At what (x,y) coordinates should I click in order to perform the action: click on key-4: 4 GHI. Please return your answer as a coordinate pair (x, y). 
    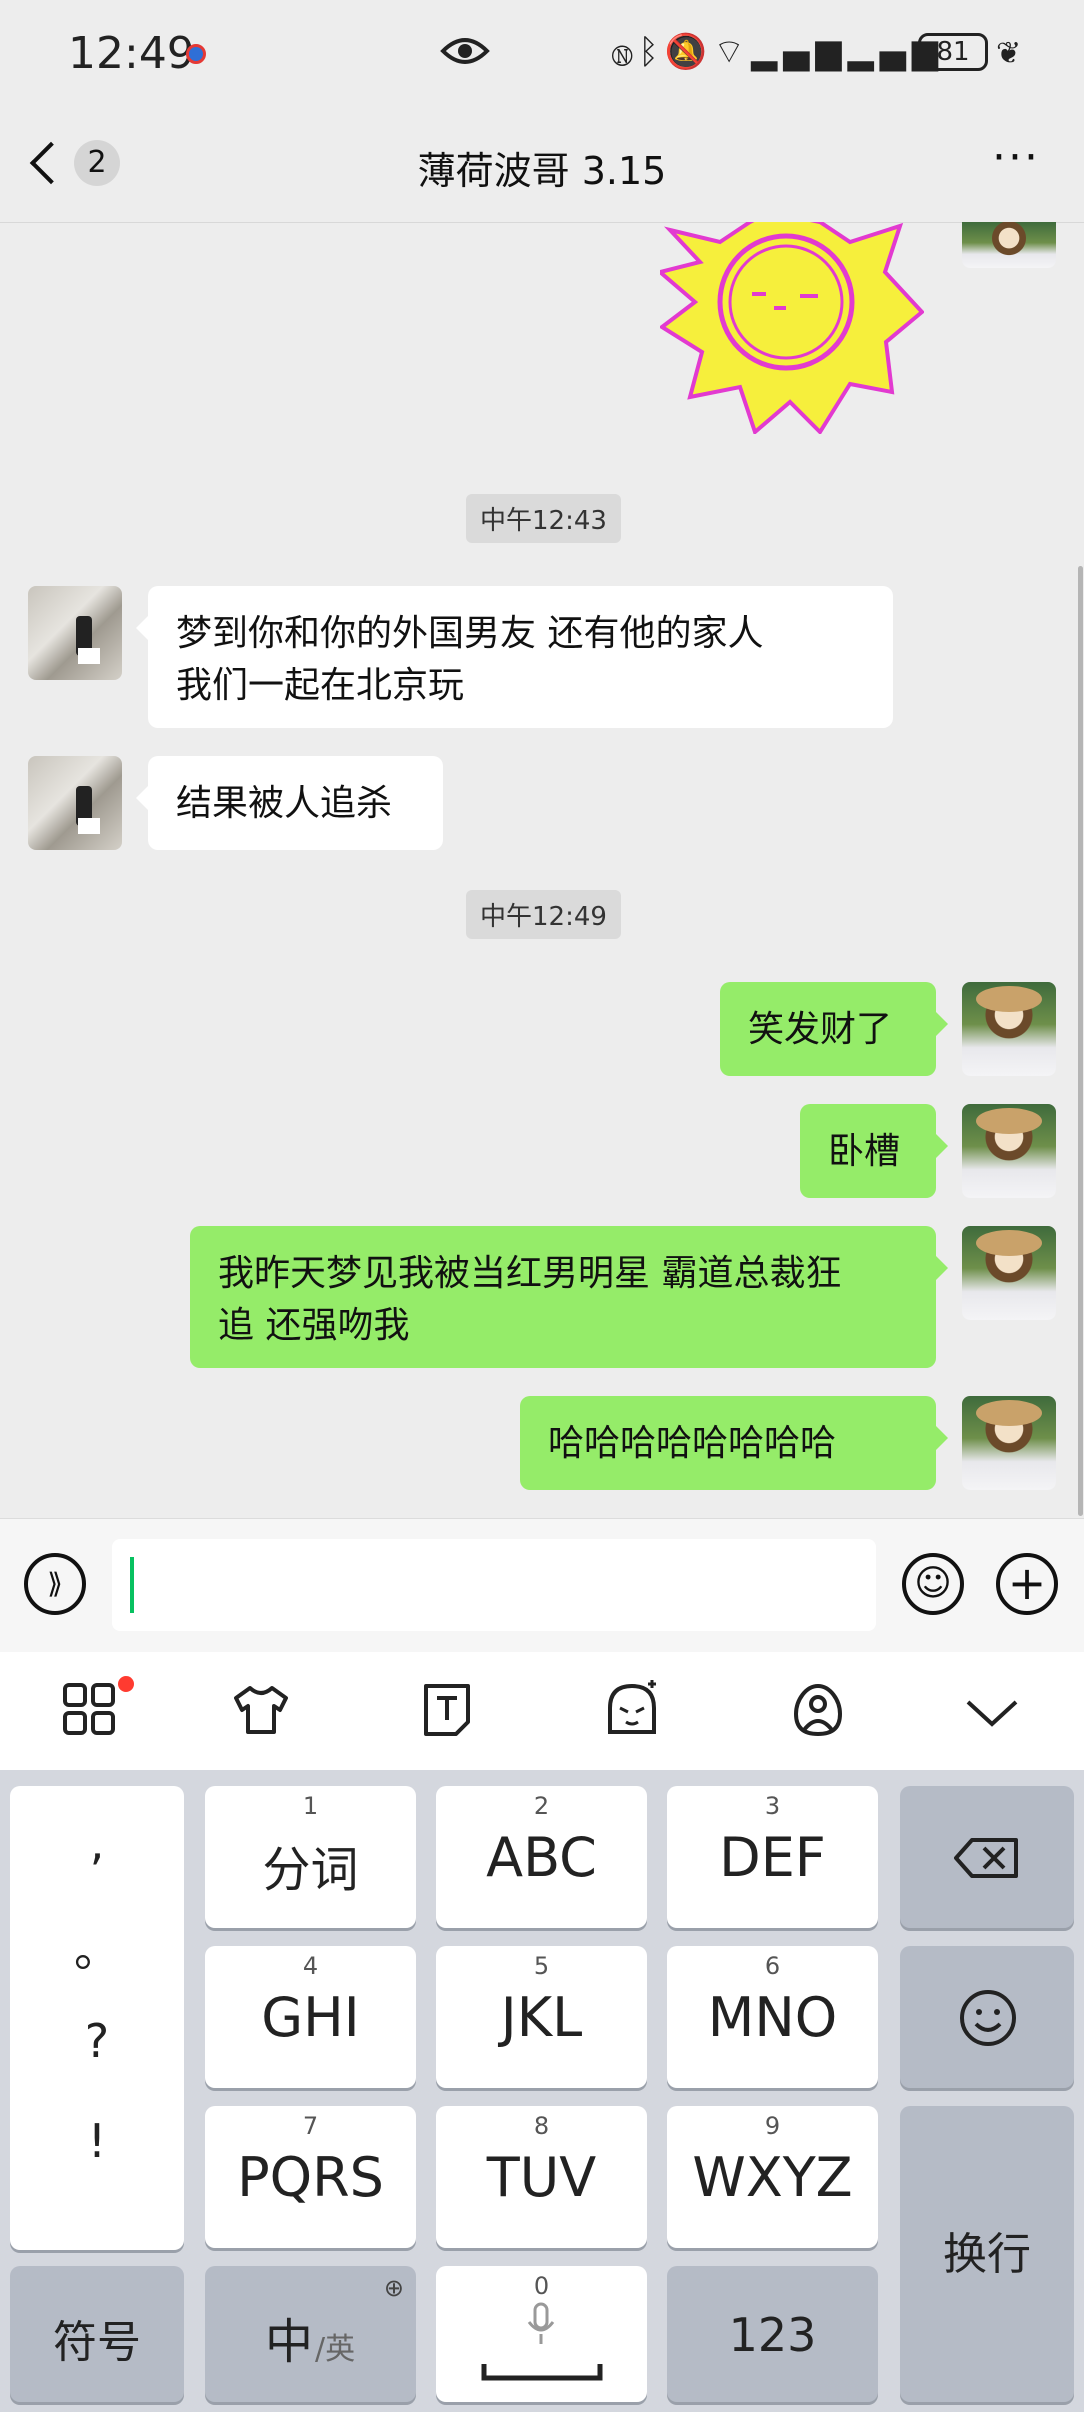
    Looking at the image, I should click on (310, 2017).